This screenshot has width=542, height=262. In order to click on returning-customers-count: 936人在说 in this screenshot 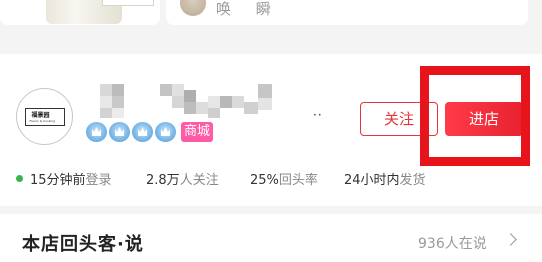, I will do `click(452, 243)`.